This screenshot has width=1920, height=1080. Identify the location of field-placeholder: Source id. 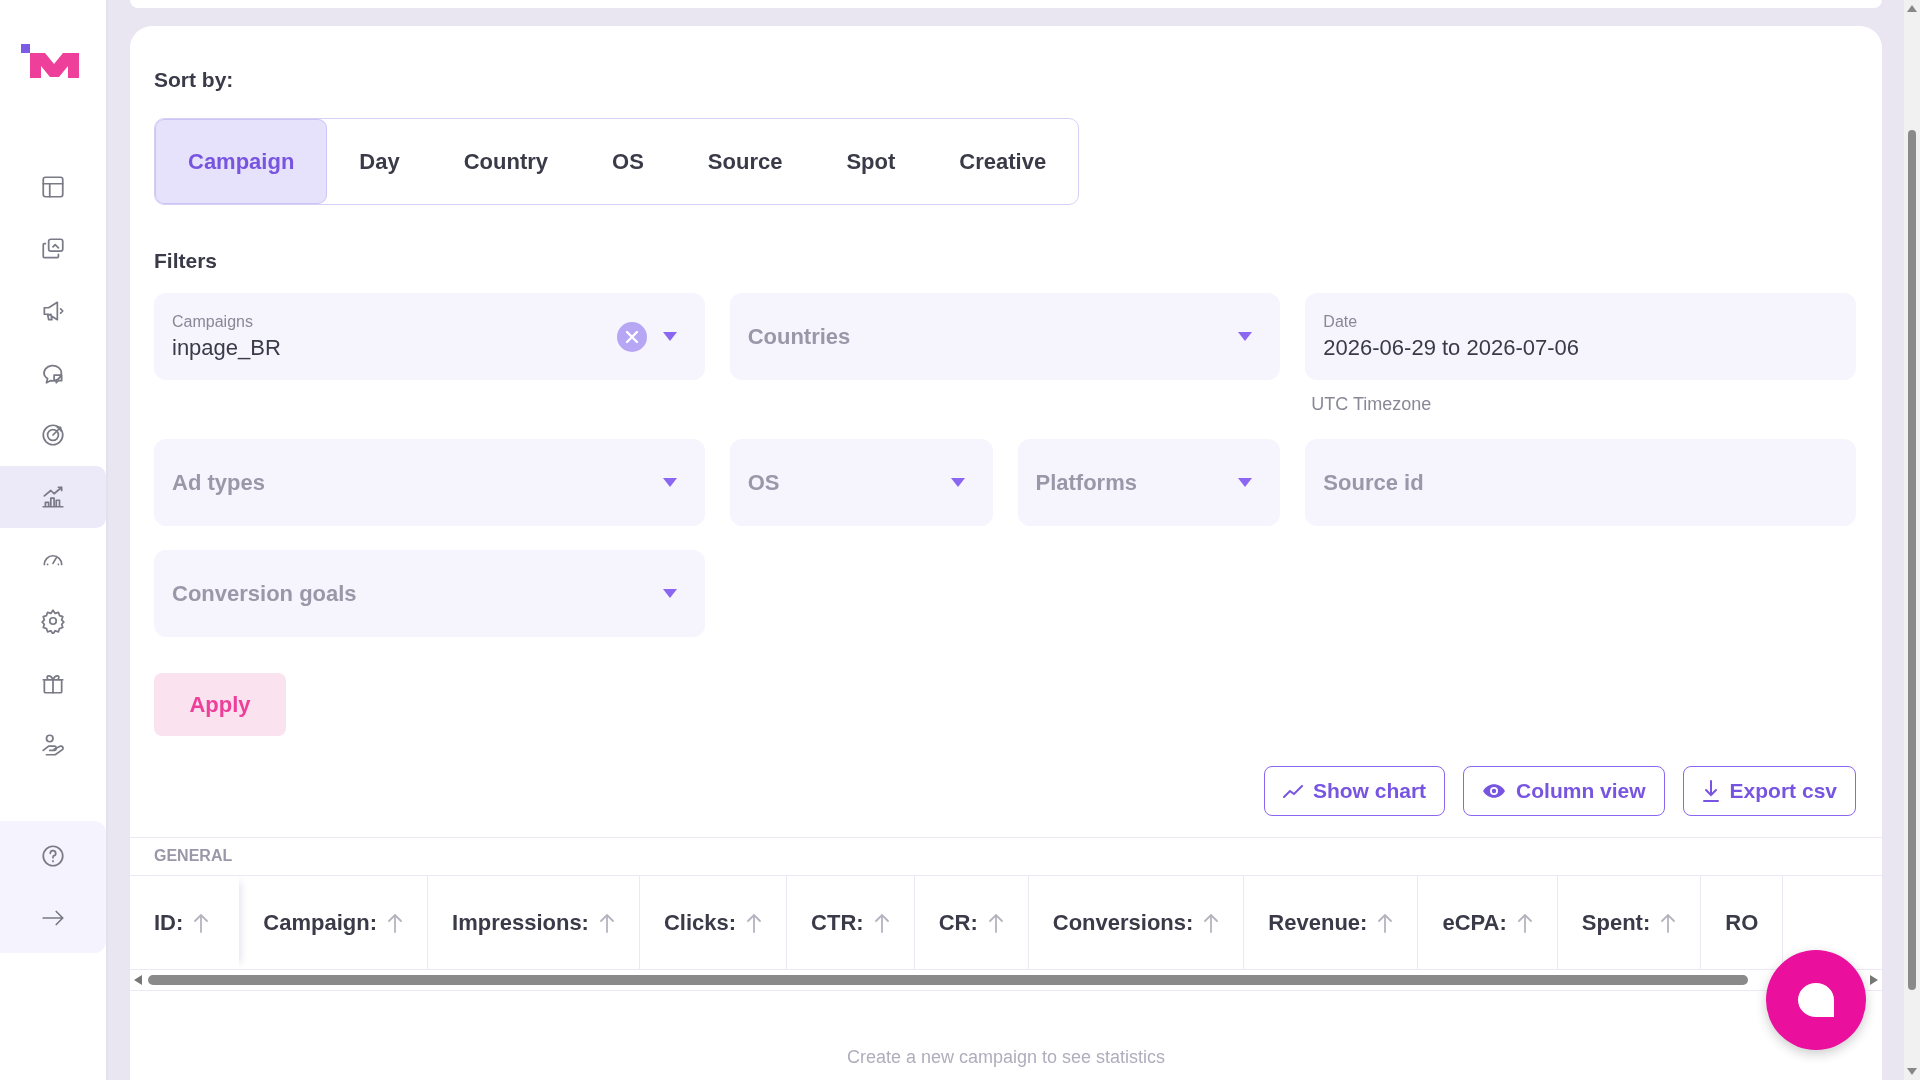
(1374, 482).